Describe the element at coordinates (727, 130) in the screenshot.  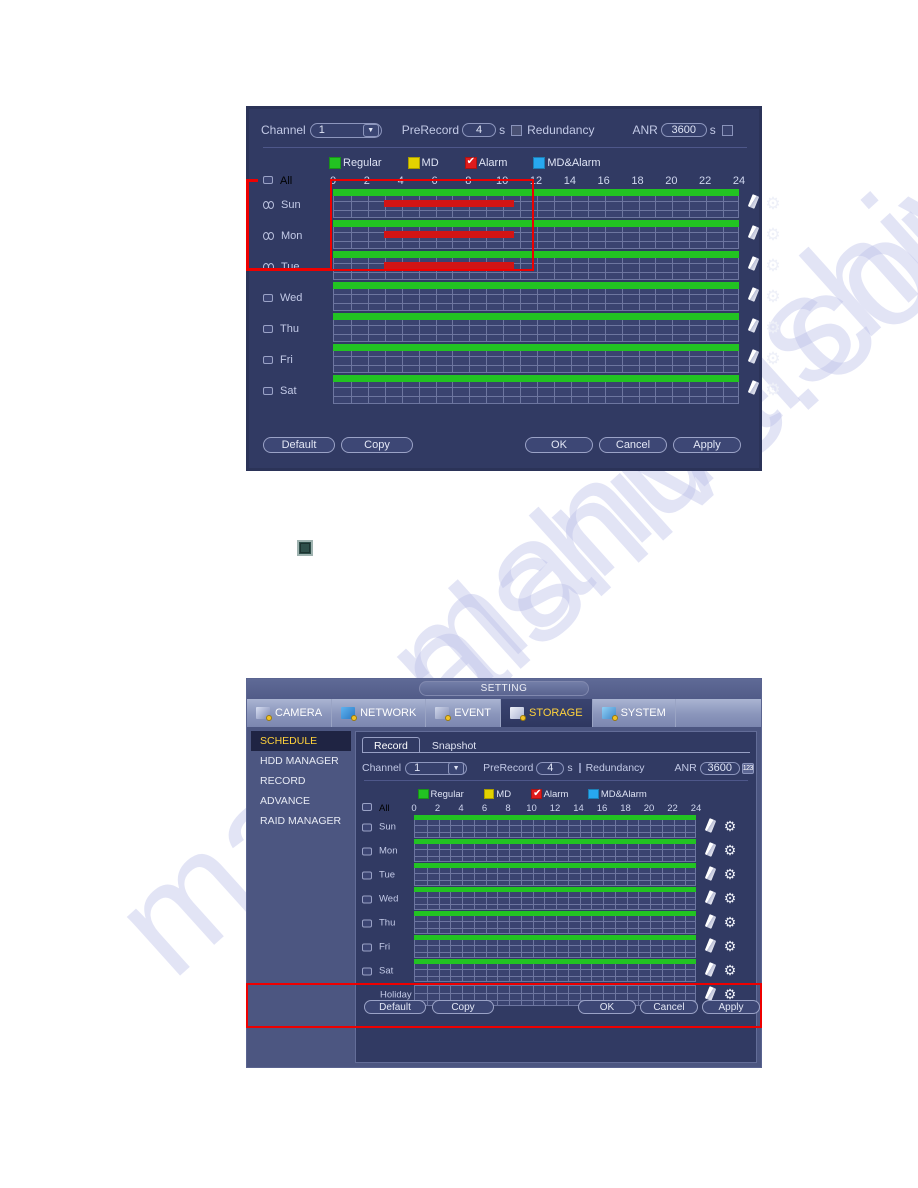
I see `anr-checkbox` at that location.